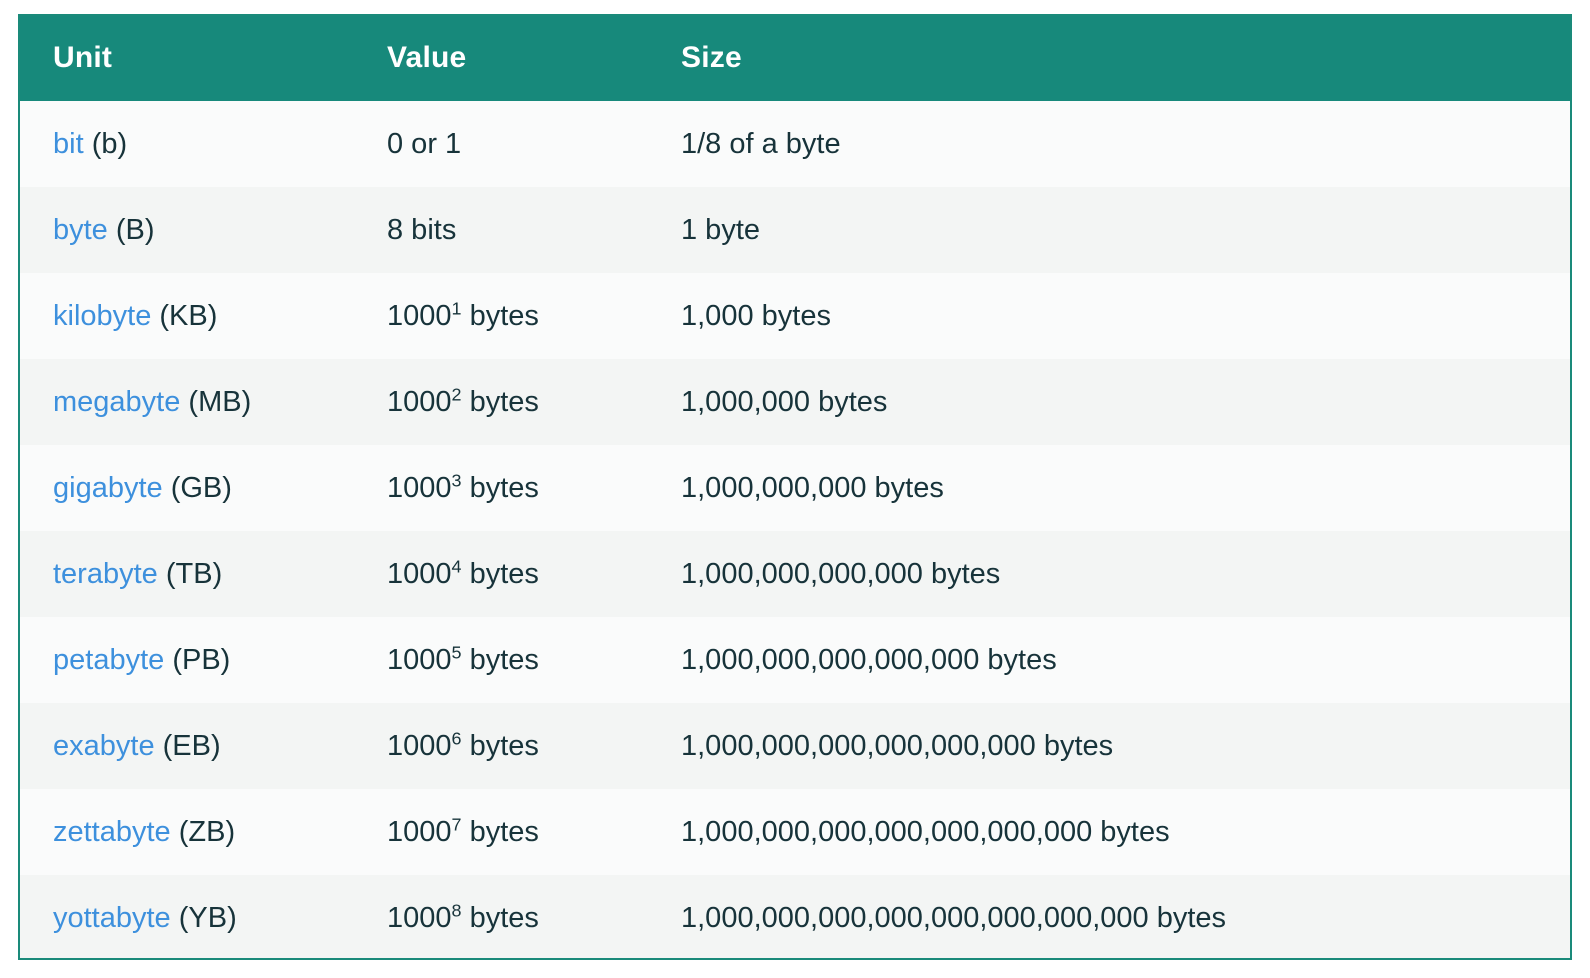  What do you see at coordinates (720, 229) in the screenshot?
I see `cell-size: 1 byte` at bounding box center [720, 229].